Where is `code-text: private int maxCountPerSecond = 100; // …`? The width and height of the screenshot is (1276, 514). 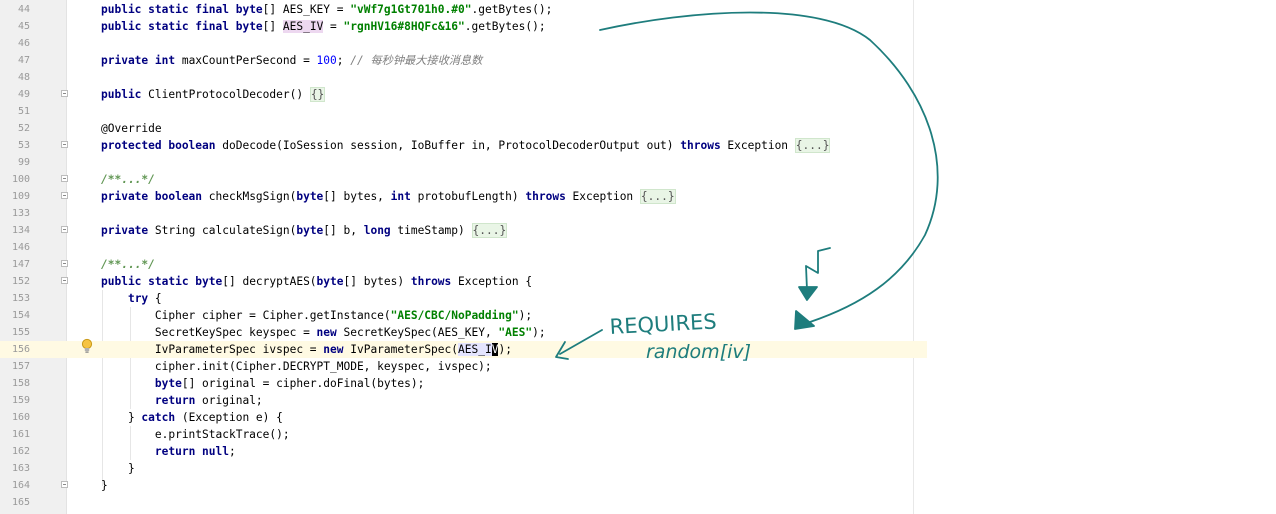
code-text: private int maxCountPerSecond = 100; // … is located at coordinates (291, 60).